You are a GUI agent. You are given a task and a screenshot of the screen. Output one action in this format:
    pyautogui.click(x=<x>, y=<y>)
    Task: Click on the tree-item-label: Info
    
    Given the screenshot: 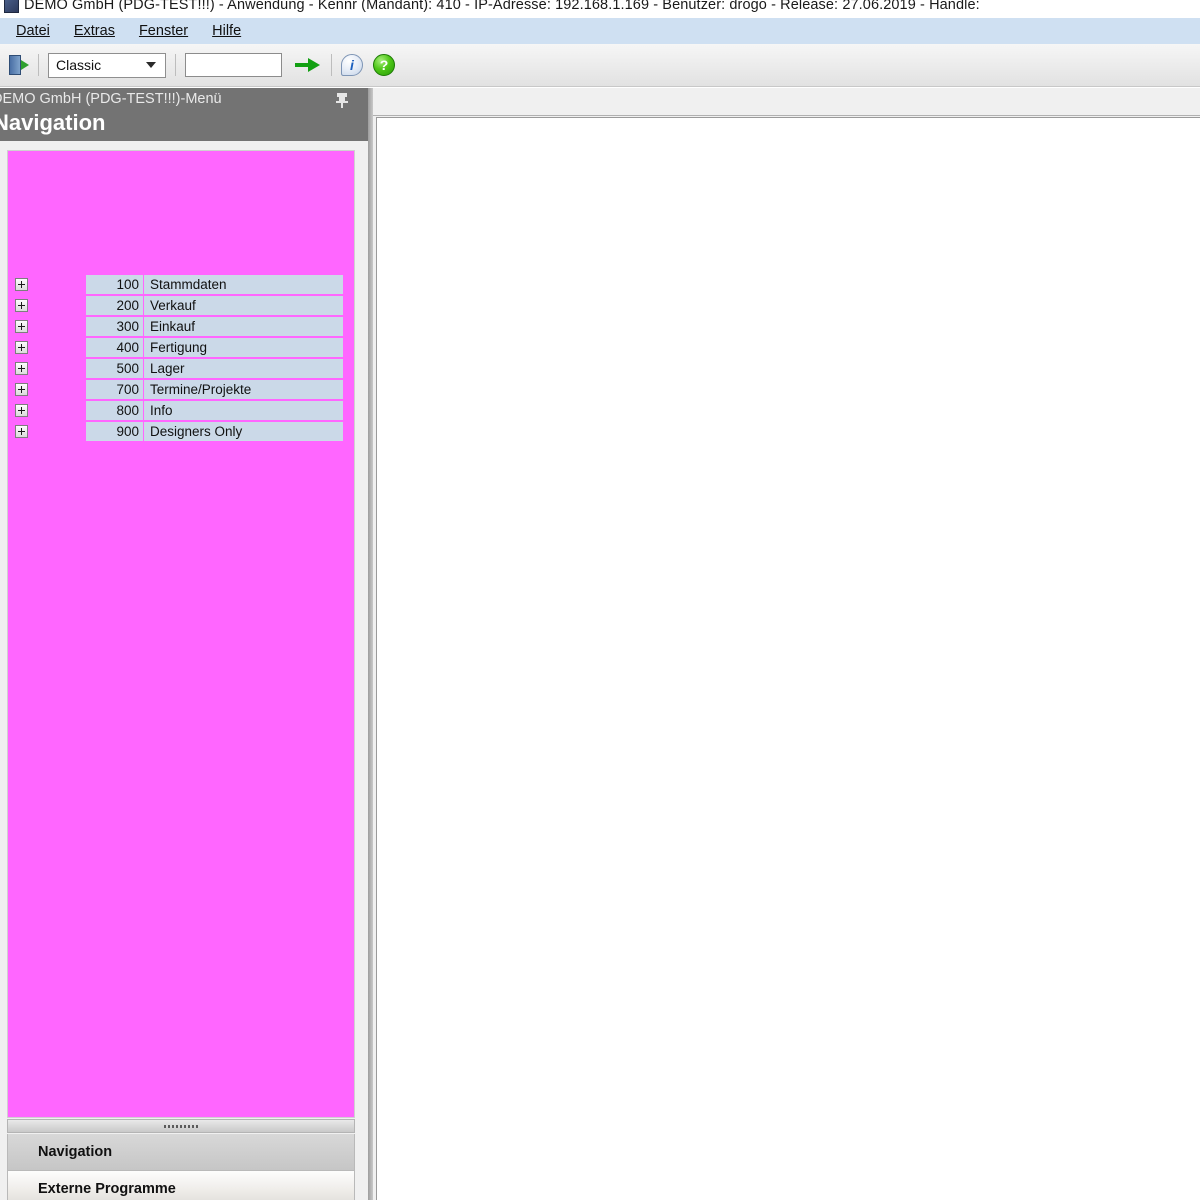 What is the action you would take?
    pyautogui.click(x=243, y=410)
    